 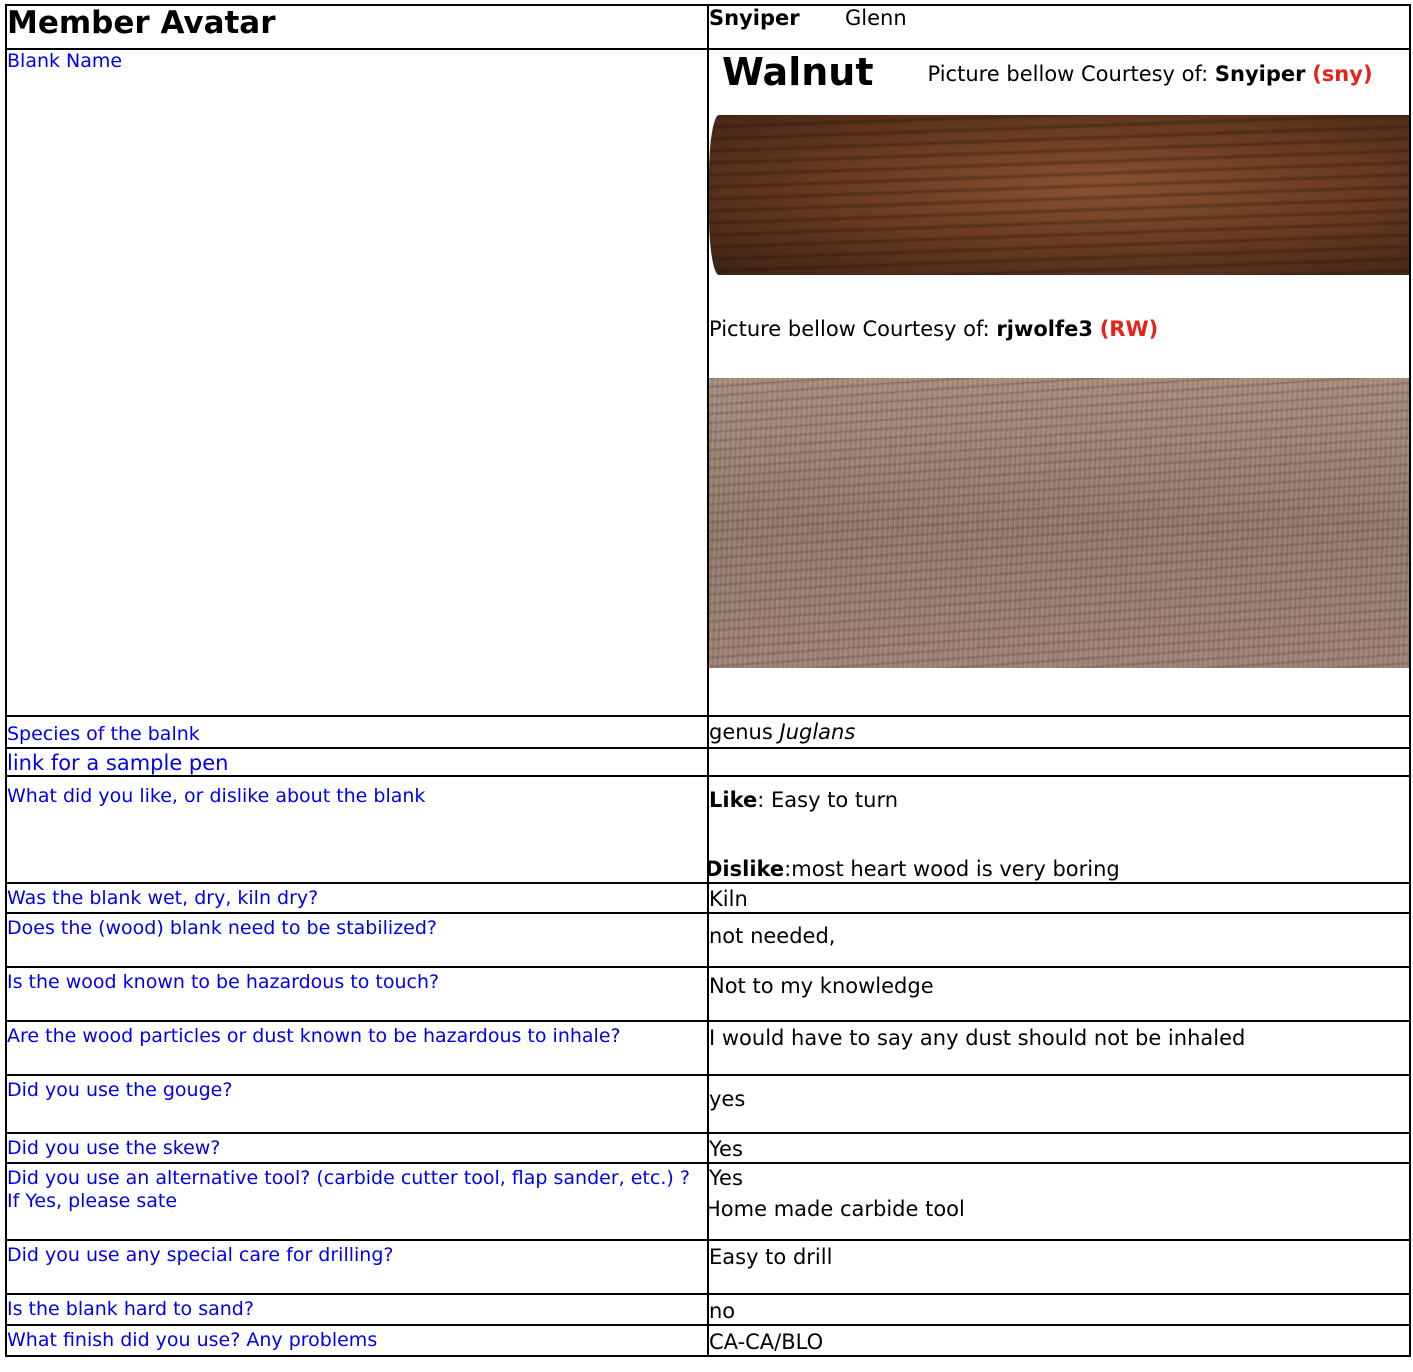 What do you see at coordinates (1129, 329) in the screenshot?
I see `picture2-tag: (RW)` at bounding box center [1129, 329].